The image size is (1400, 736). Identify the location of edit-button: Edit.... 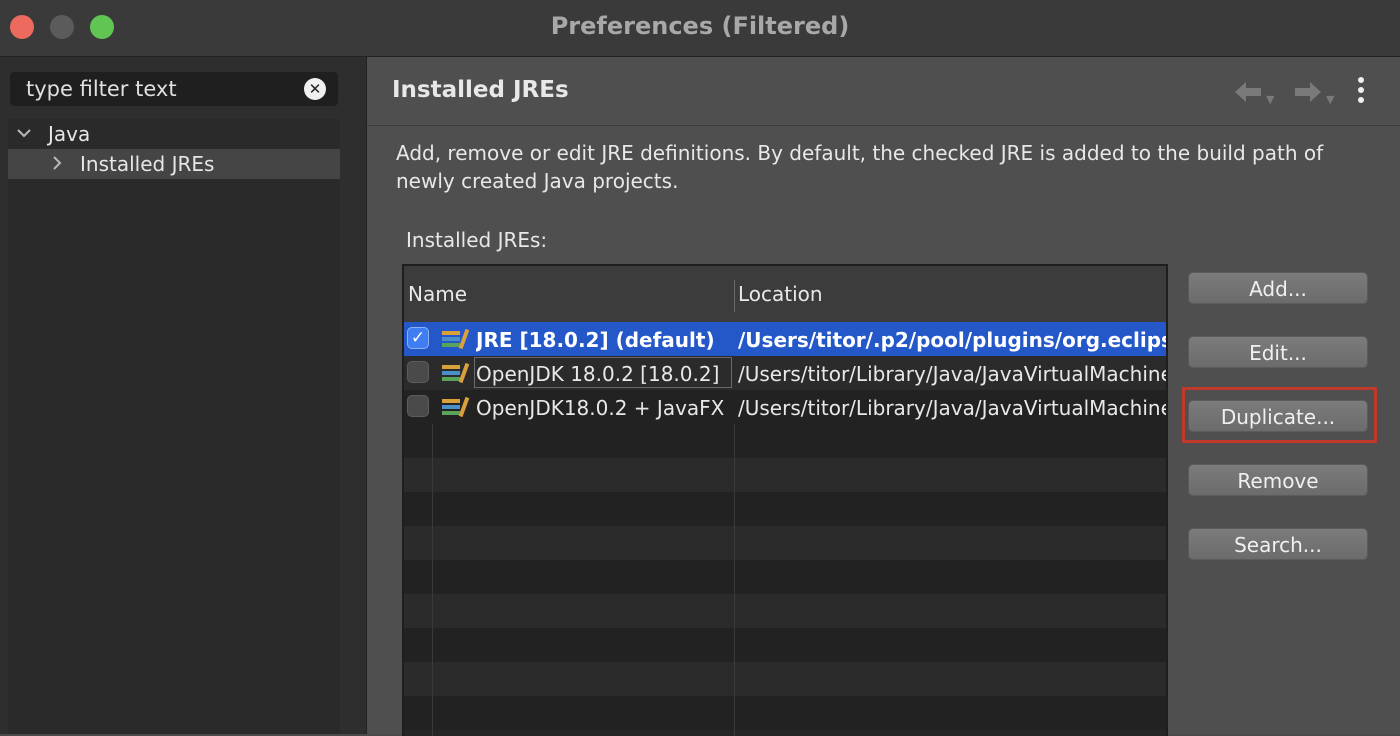
(1278, 352).